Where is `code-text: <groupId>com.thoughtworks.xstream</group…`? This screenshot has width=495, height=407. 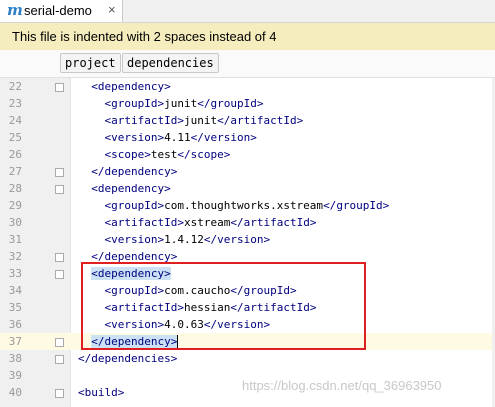 code-text: <groupId>com.thoughtworks.xstream</group… is located at coordinates (247, 205).